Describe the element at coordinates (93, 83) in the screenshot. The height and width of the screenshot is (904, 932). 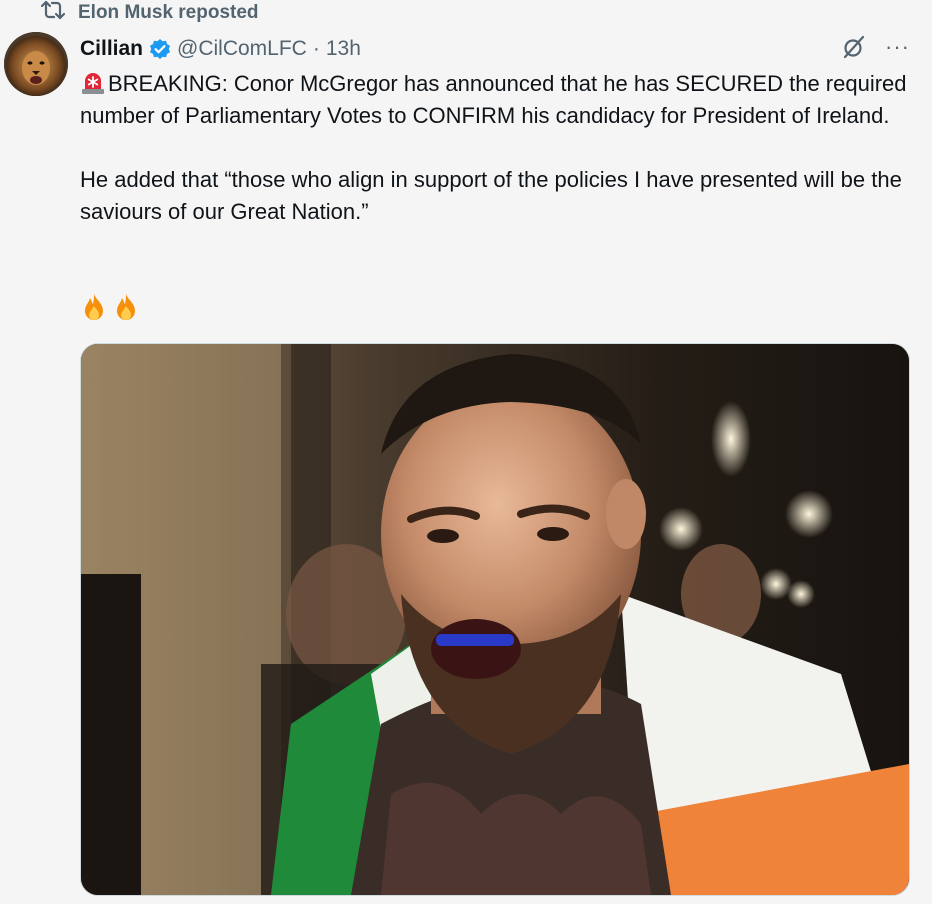
I see `siren-icon` at that location.